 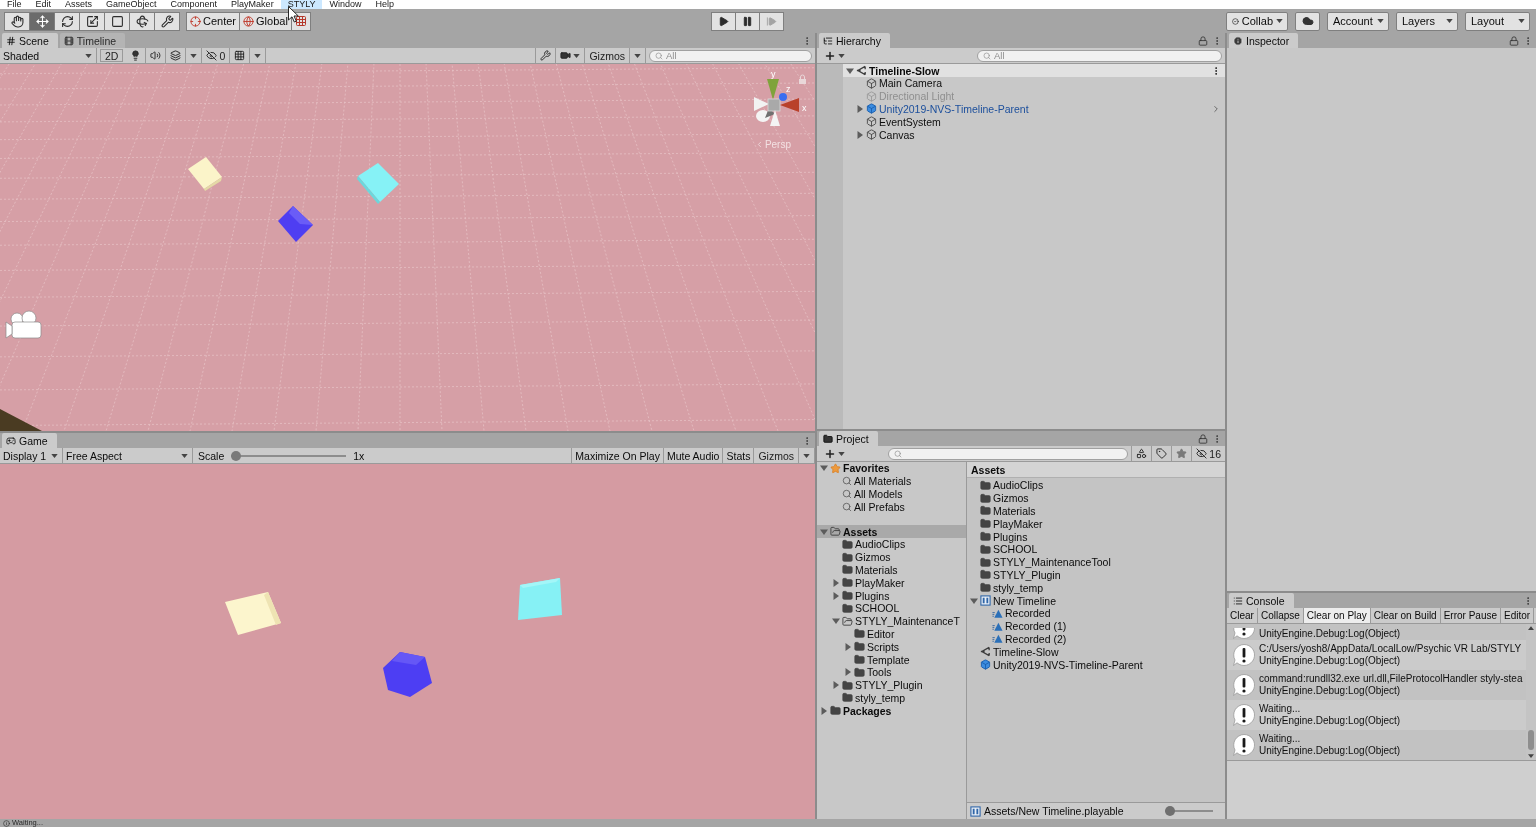 What do you see at coordinates (1358, 21) in the screenshot?
I see `account-dropdown: Account` at bounding box center [1358, 21].